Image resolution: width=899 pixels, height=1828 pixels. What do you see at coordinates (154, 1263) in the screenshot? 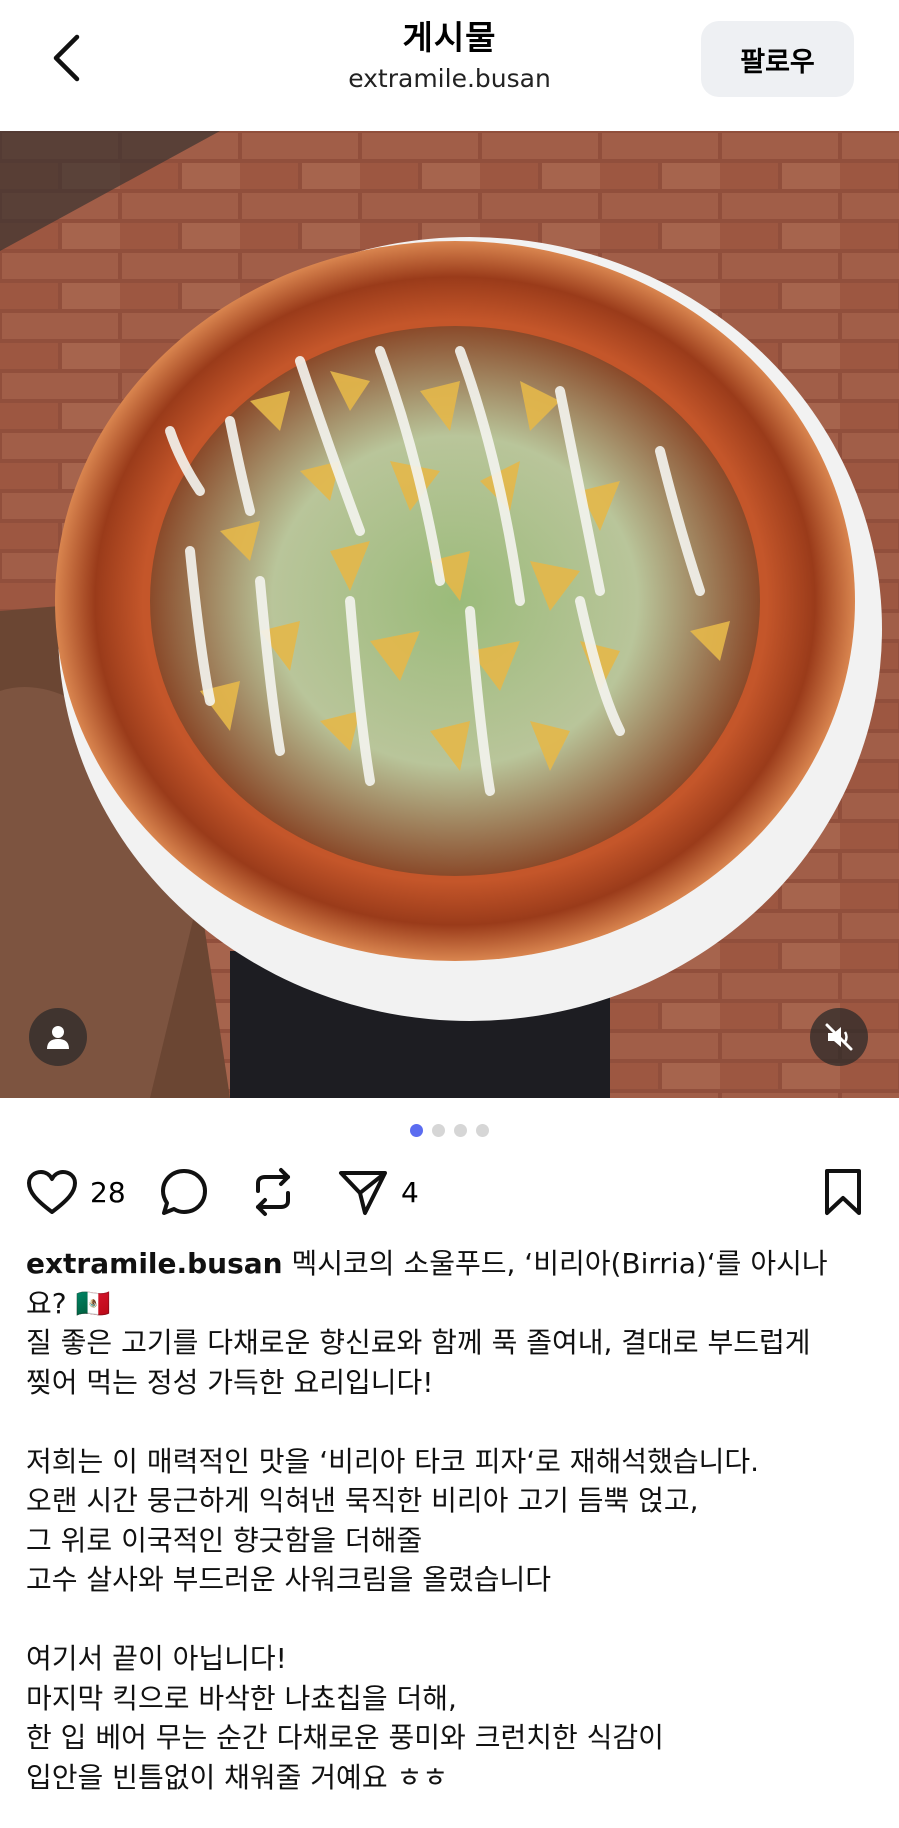
I see `caption-username: extramile.busan` at bounding box center [154, 1263].